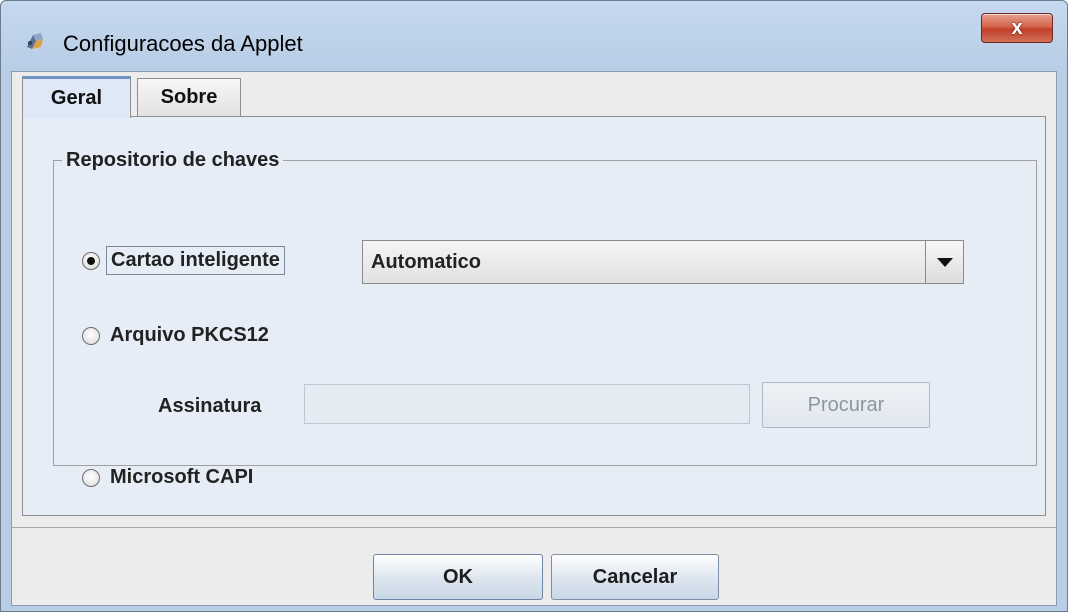  Describe the element at coordinates (189, 335) in the screenshot. I see `radio-pkcs12-label: Arquivo PKCS12` at that location.